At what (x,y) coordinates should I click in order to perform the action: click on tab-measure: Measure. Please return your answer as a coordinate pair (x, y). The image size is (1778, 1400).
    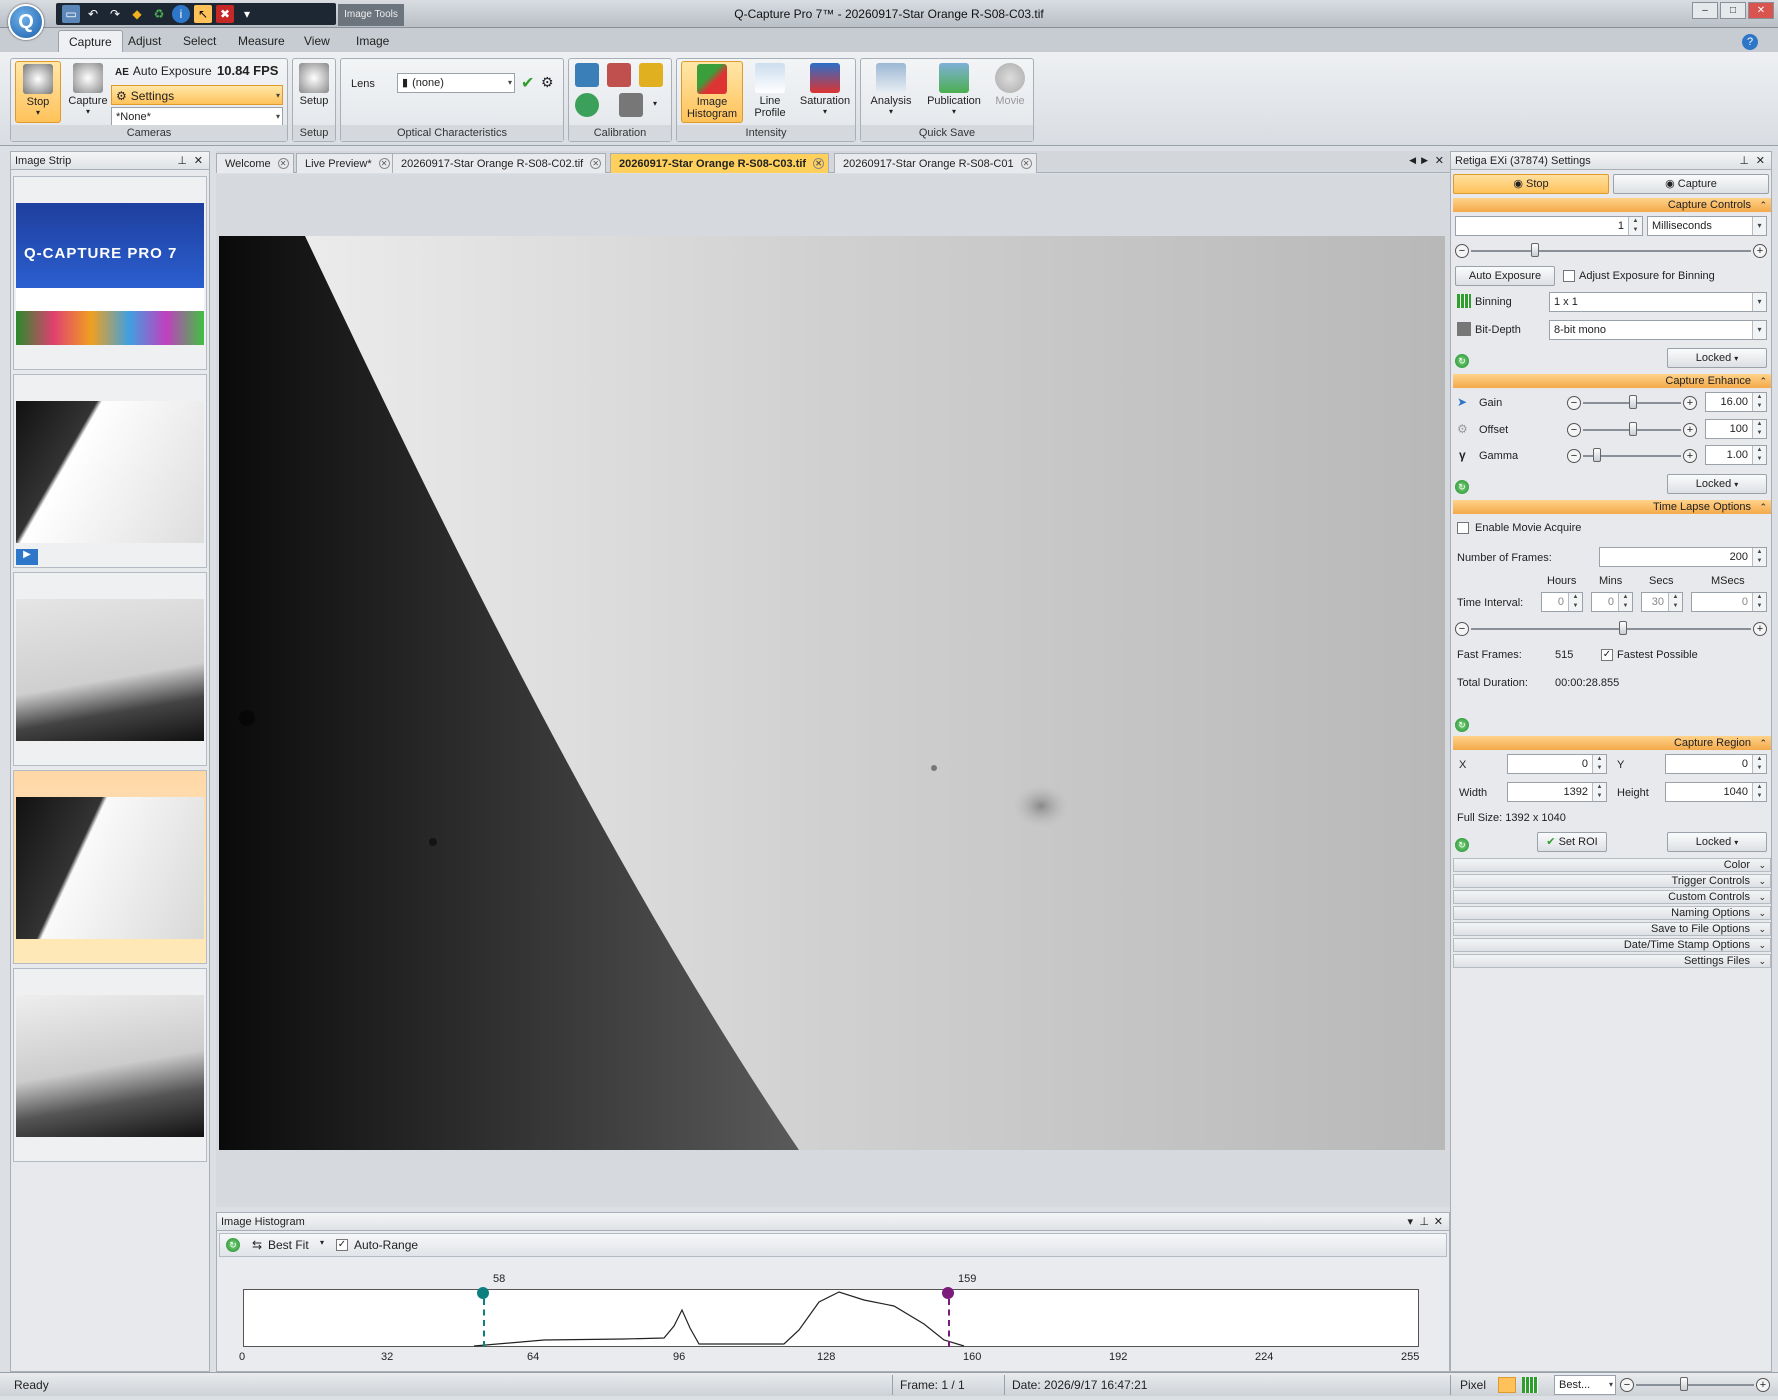
    Looking at the image, I should click on (261, 41).